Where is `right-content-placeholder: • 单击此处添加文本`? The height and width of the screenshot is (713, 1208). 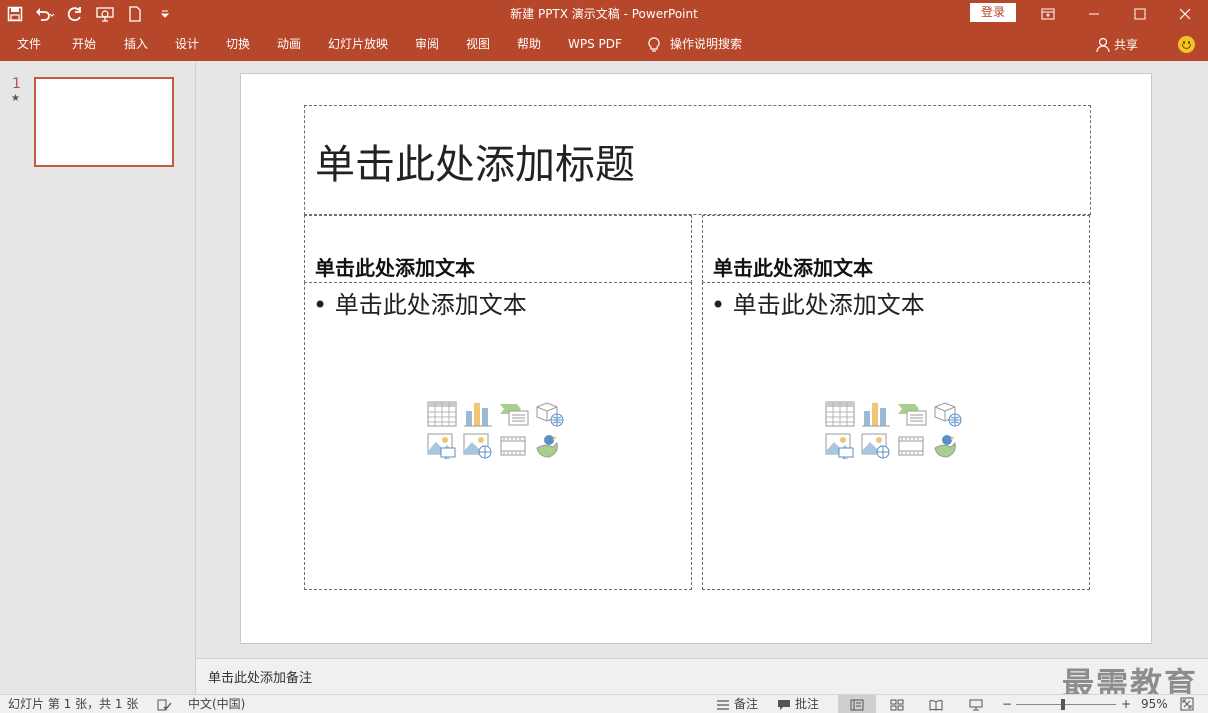
right-content-placeholder: • 单击此处添加文本 is located at coordinates (896, 436).